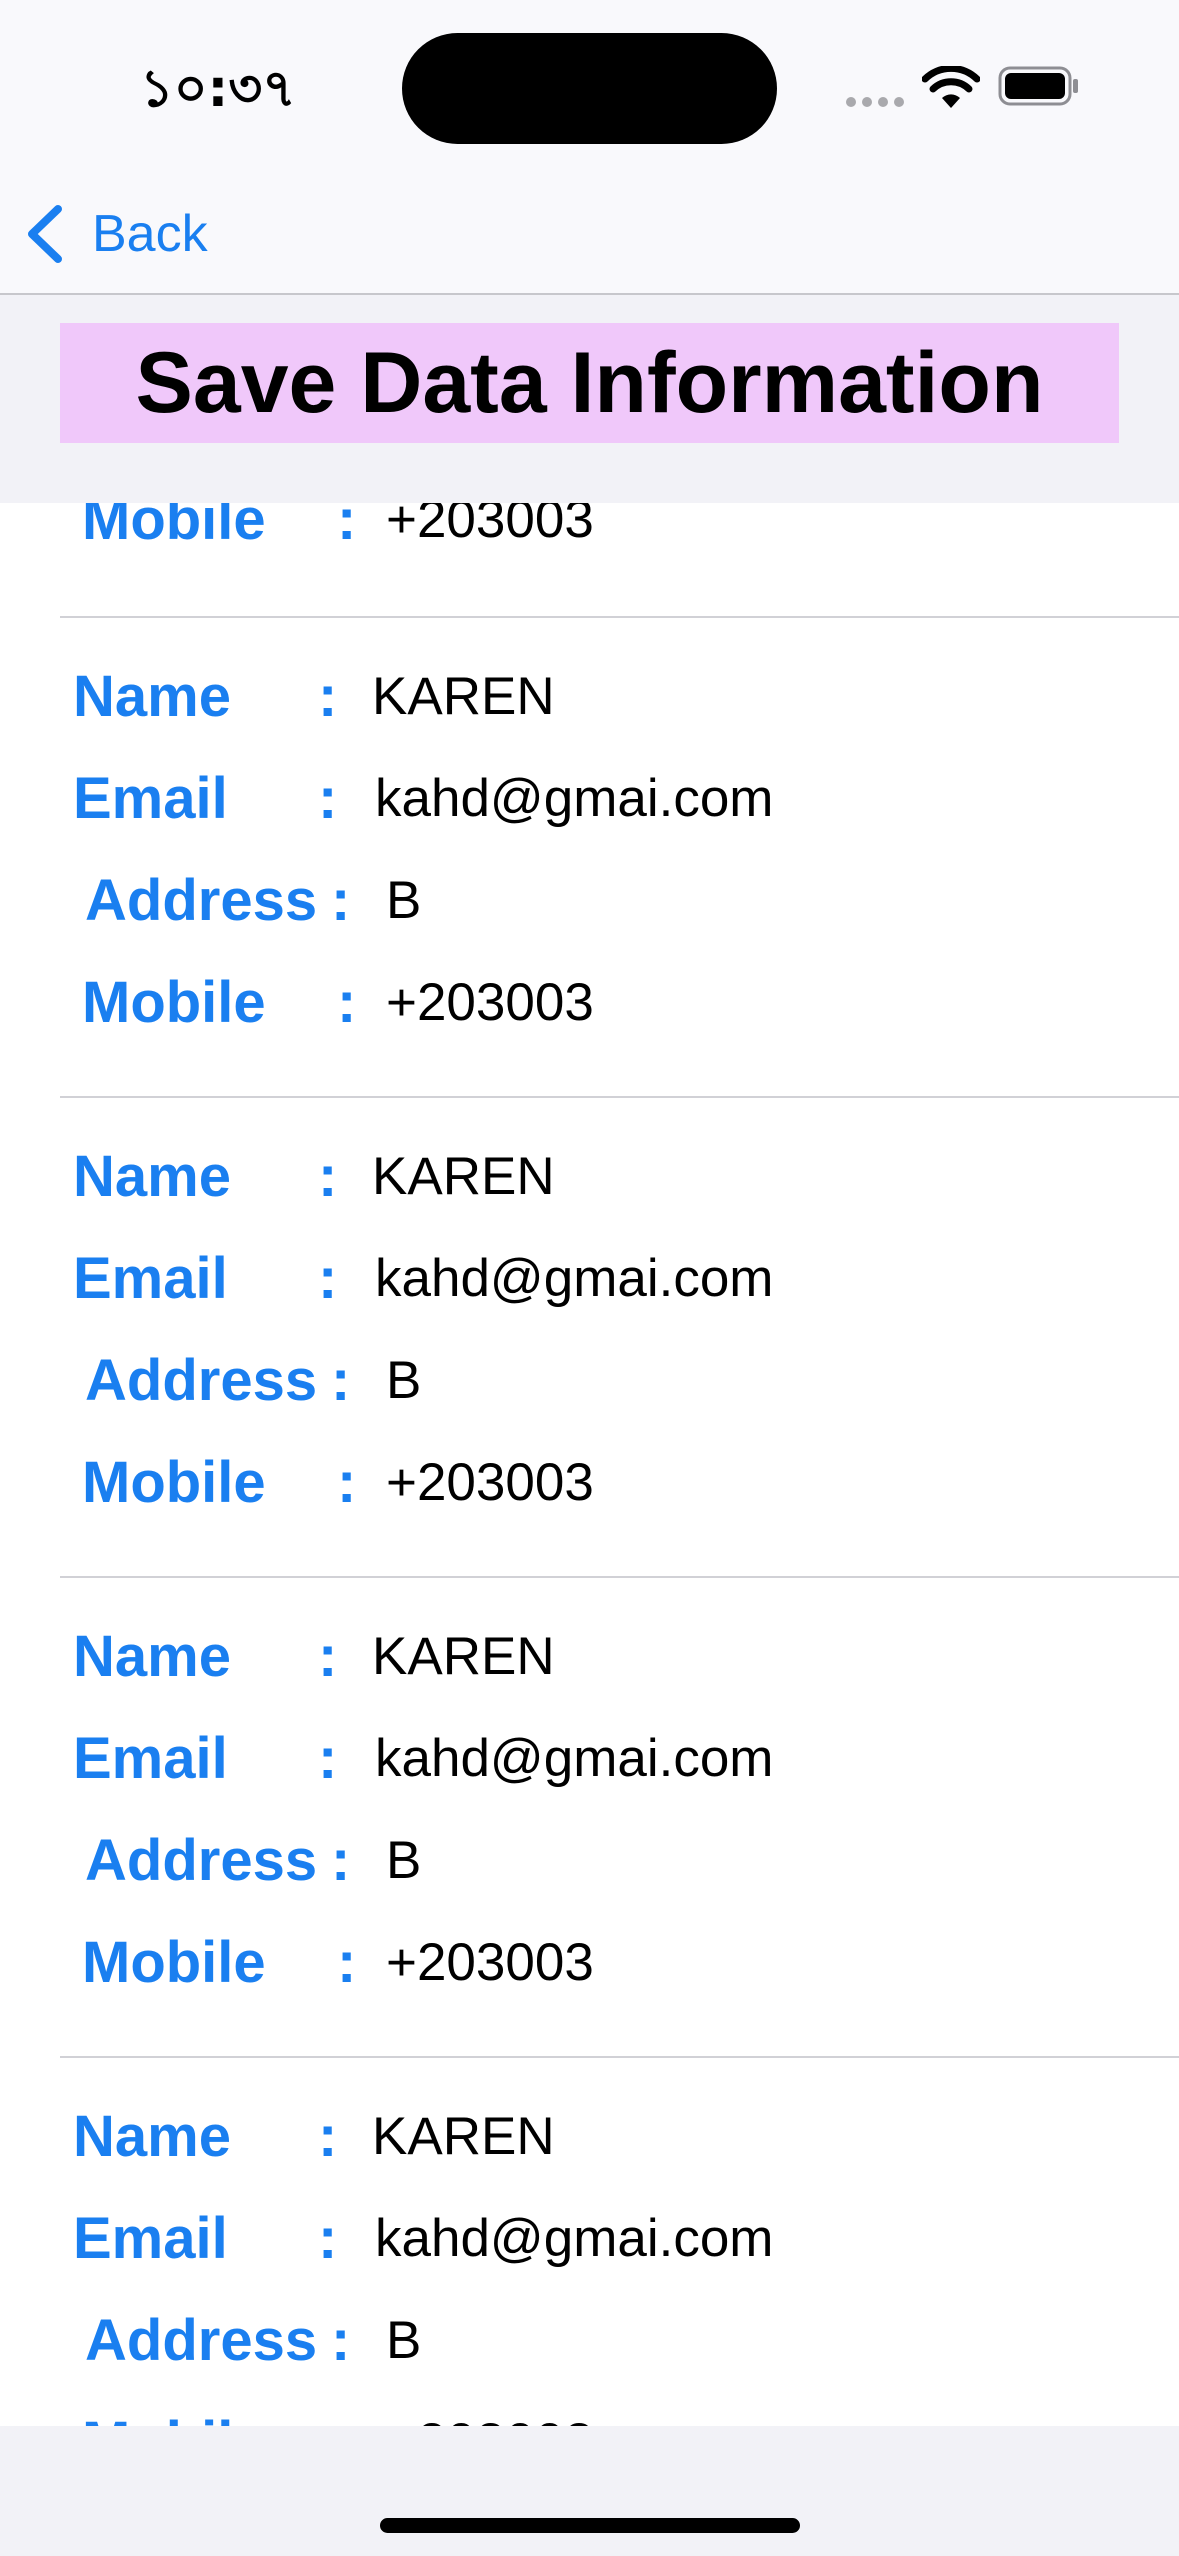 The image size is (1179, 2556). I want to click on status-bar: ১০:৩৭, so click(589, 87).